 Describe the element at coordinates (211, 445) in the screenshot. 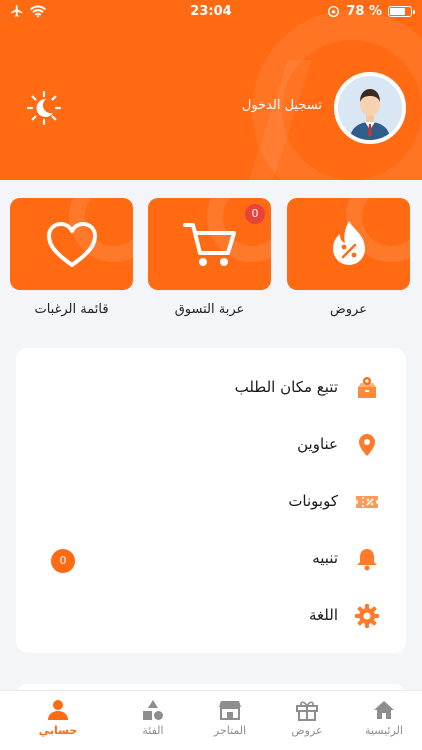

I see `menu-item-addresses: عناوين` at that location.